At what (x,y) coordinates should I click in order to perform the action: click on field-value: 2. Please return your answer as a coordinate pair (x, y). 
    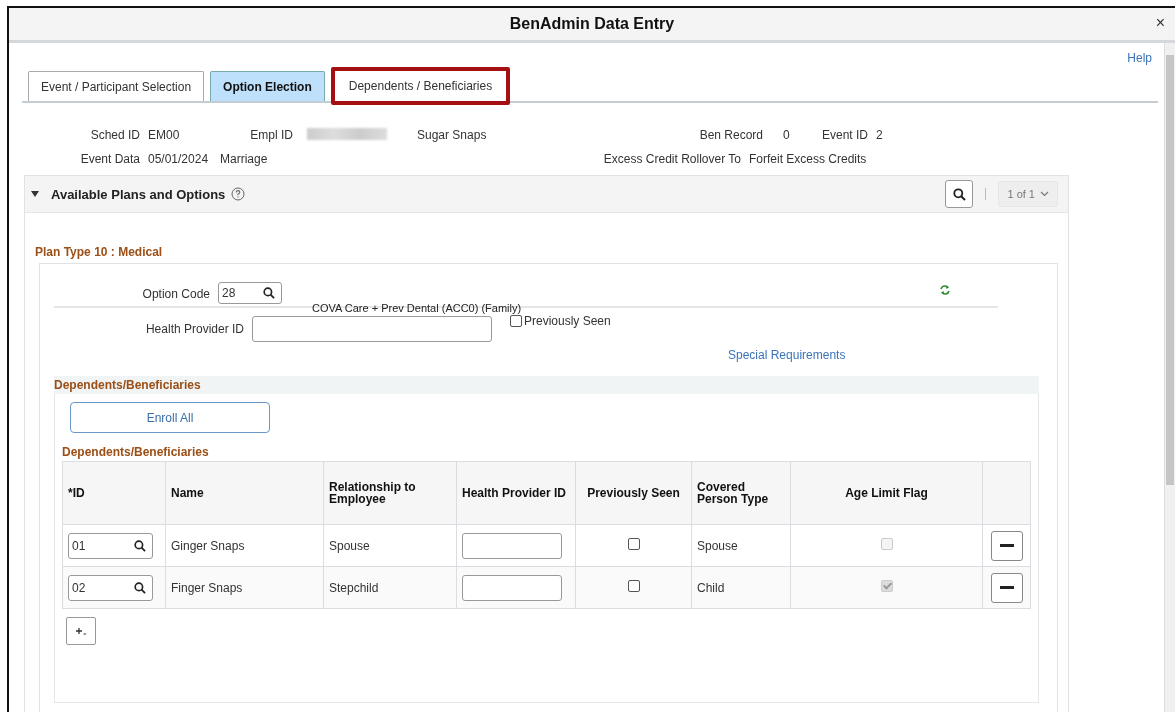
    Looking at the image, I should click on (879, 135).